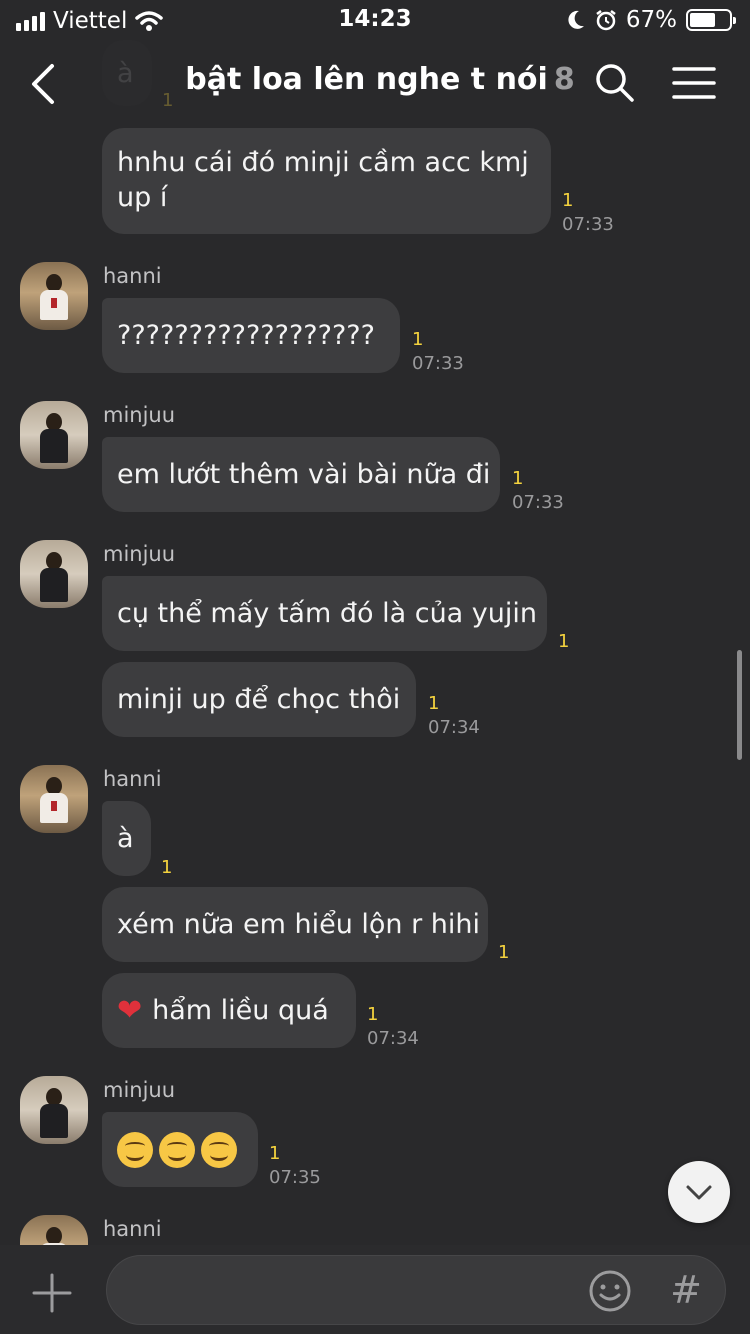 Image resolution: width=750 pixels, height=1334 pixels. I want to click on chevron-down-icon, so click(699, 1192).